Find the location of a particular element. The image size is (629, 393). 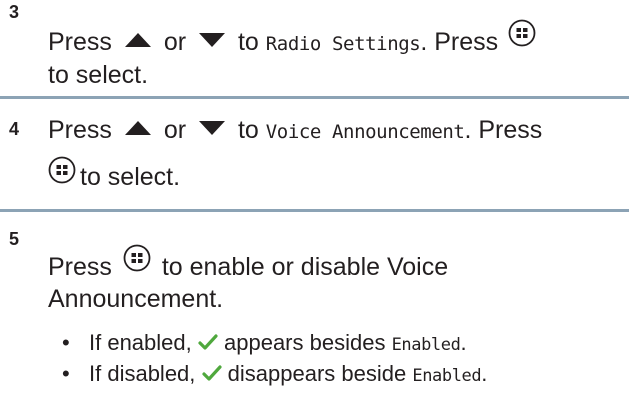

bullet-text: If enabled, is located at coordinates (140, 342).